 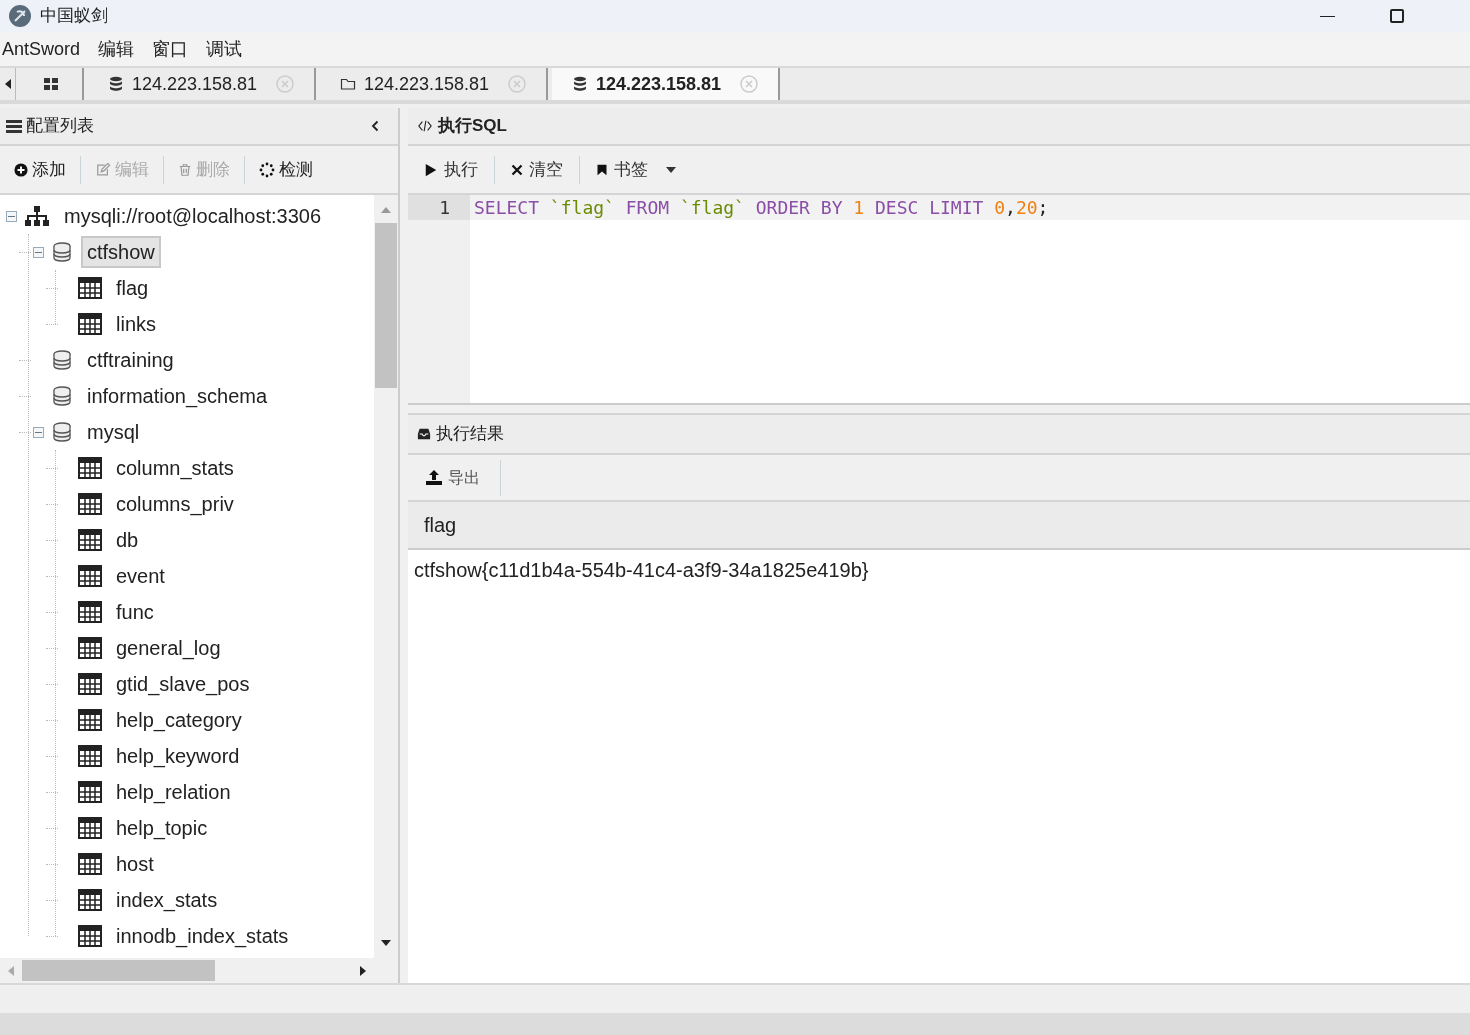 What do you see at coordinates (136, 324) in the screenshot?
I see `tree-item: links` at bounding box center [136, 324].